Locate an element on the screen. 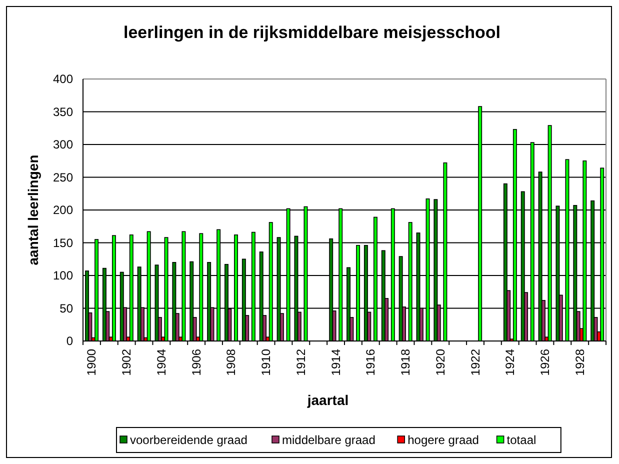 The height and width of the screenshot is (464, 619). x-tick-label: 1918 is located at coordinates (405, 362).